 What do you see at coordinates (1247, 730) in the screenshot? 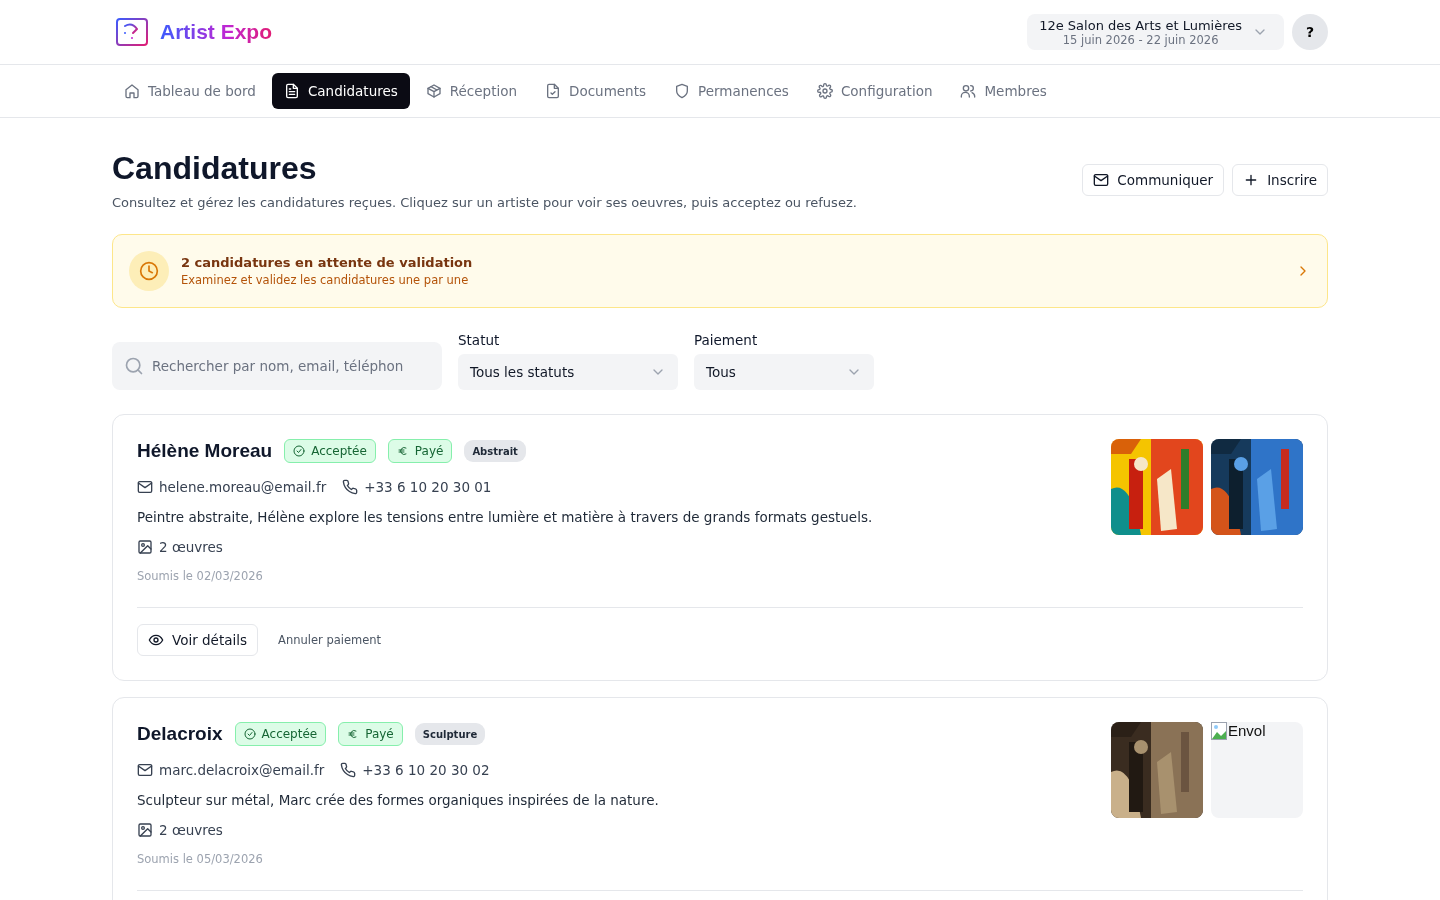
I see `image-alt-text: Envol` at bounding box center [1247, 730].